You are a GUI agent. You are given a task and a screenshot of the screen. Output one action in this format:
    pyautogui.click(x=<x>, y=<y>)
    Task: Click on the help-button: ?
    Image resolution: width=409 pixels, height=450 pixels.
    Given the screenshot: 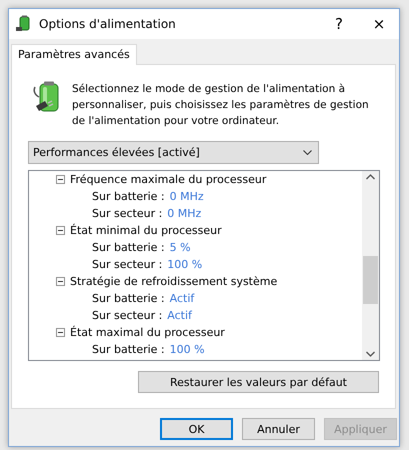 What is the action you would take?
    pyautogui.click(x=339, y=24)
    